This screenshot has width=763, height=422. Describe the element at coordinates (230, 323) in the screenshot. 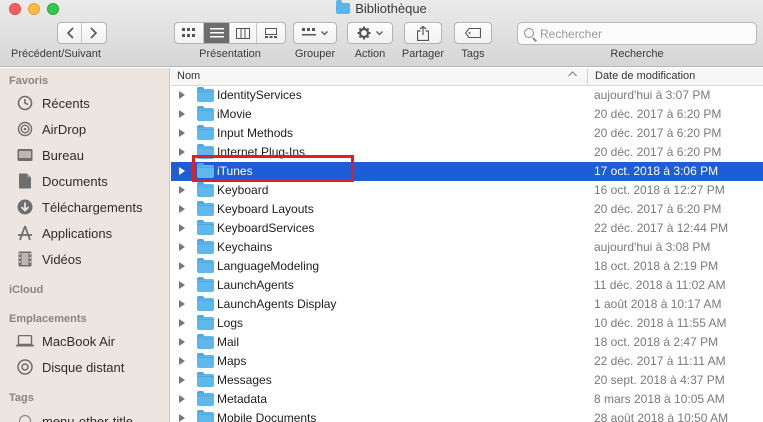

I see `file-name: Logs` at that location.